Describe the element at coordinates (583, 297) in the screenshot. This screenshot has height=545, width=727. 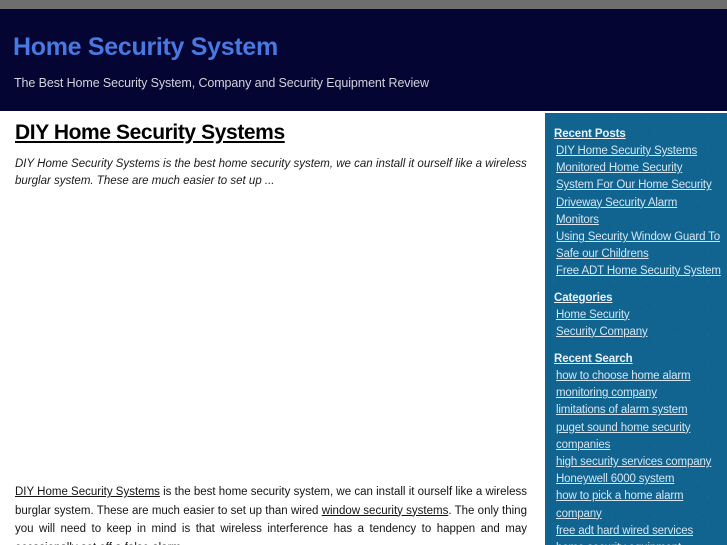
I see `widget-title-categories: Categories` at that location.